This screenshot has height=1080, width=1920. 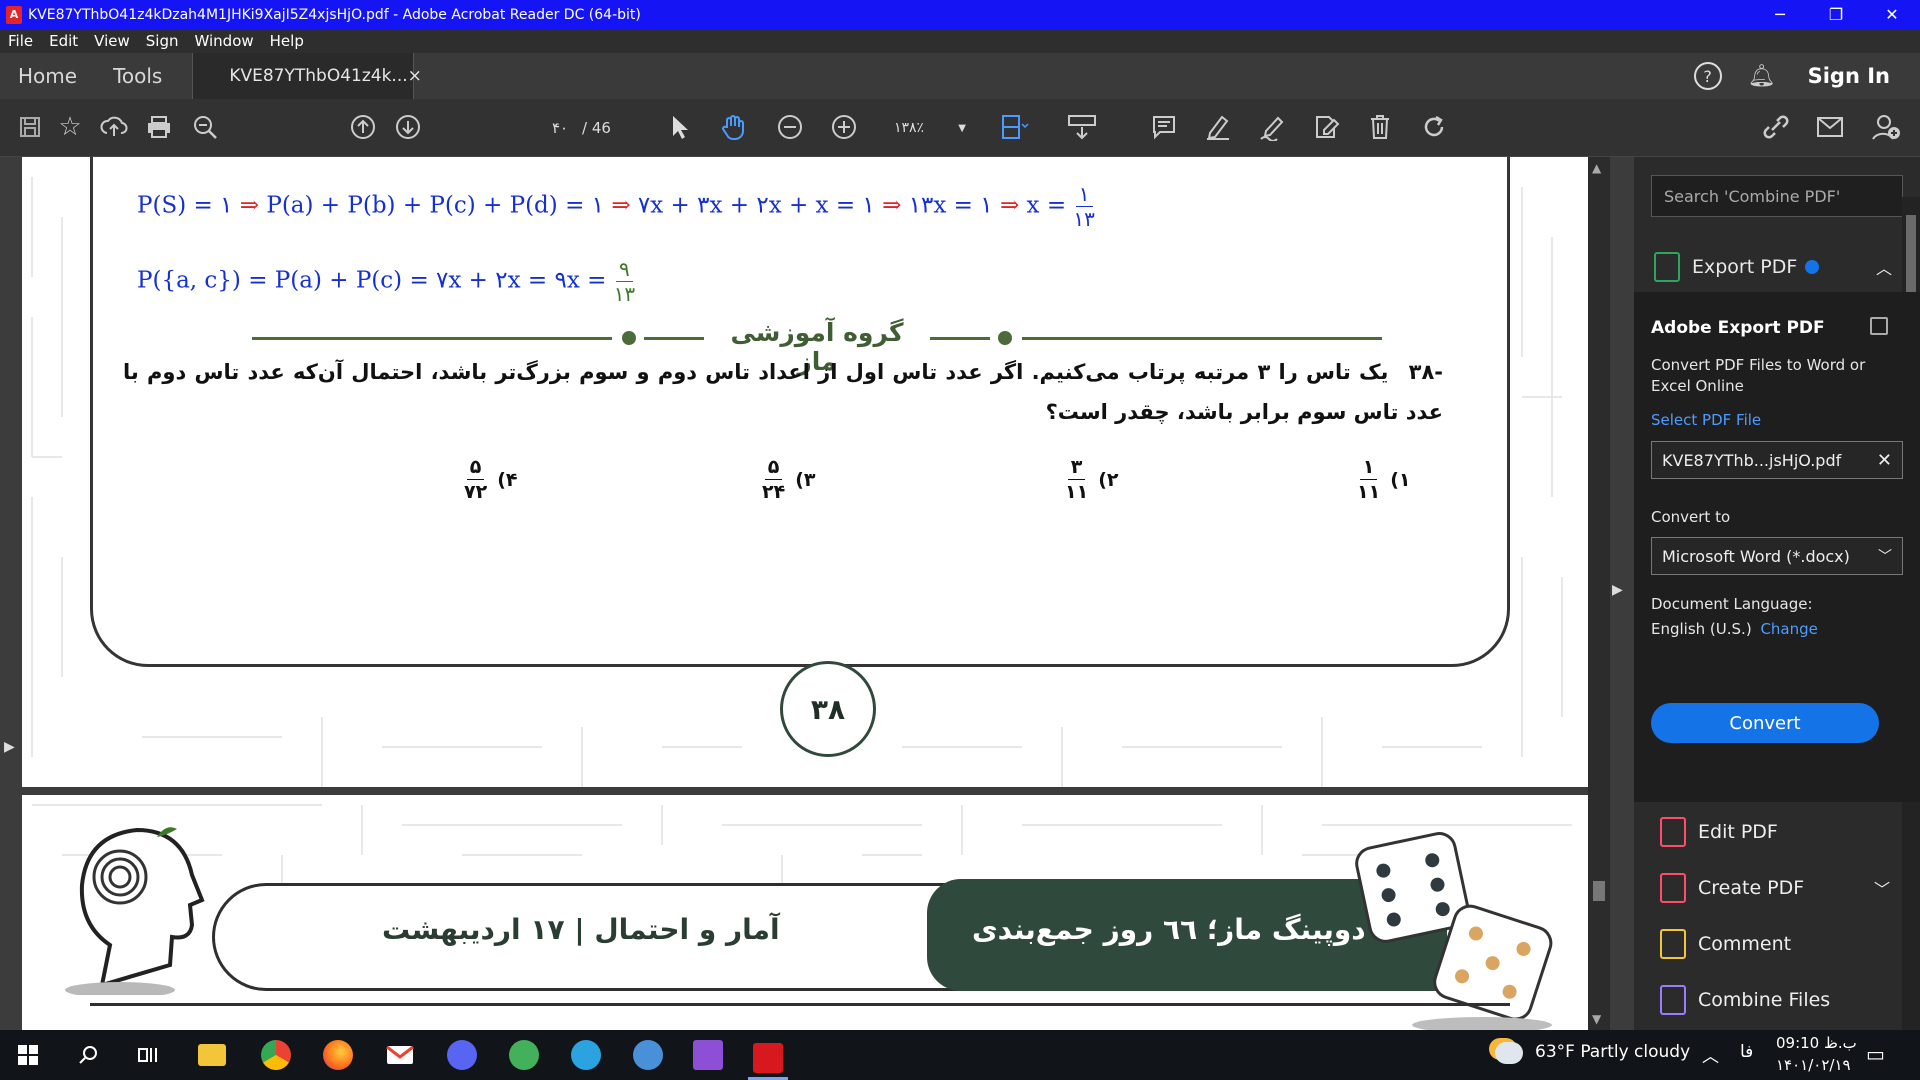 I want to click on chrome-icon, so click(x=276, y=1055).